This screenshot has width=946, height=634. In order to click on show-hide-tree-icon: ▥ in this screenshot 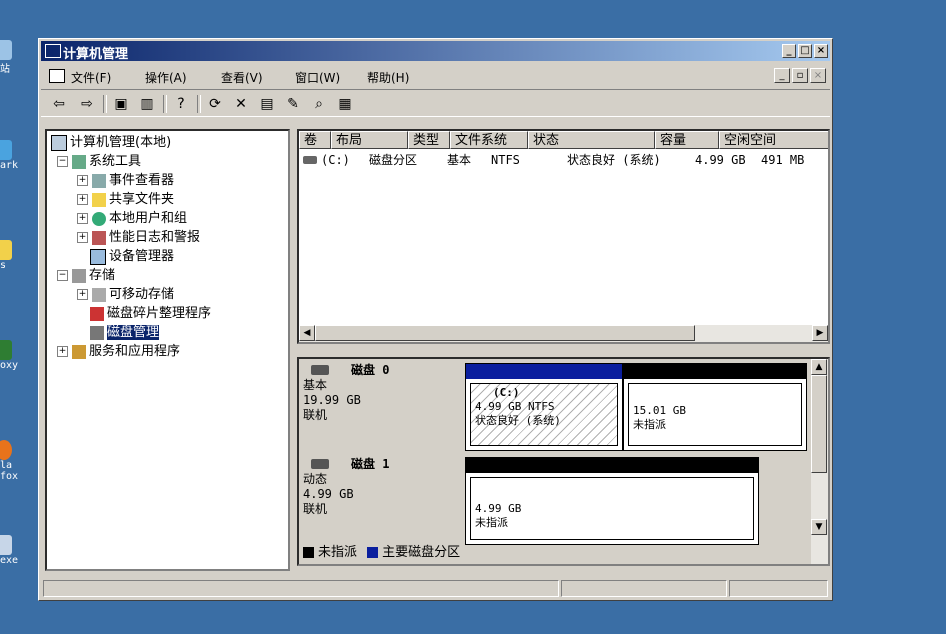, I will do `click(147, 104)`.